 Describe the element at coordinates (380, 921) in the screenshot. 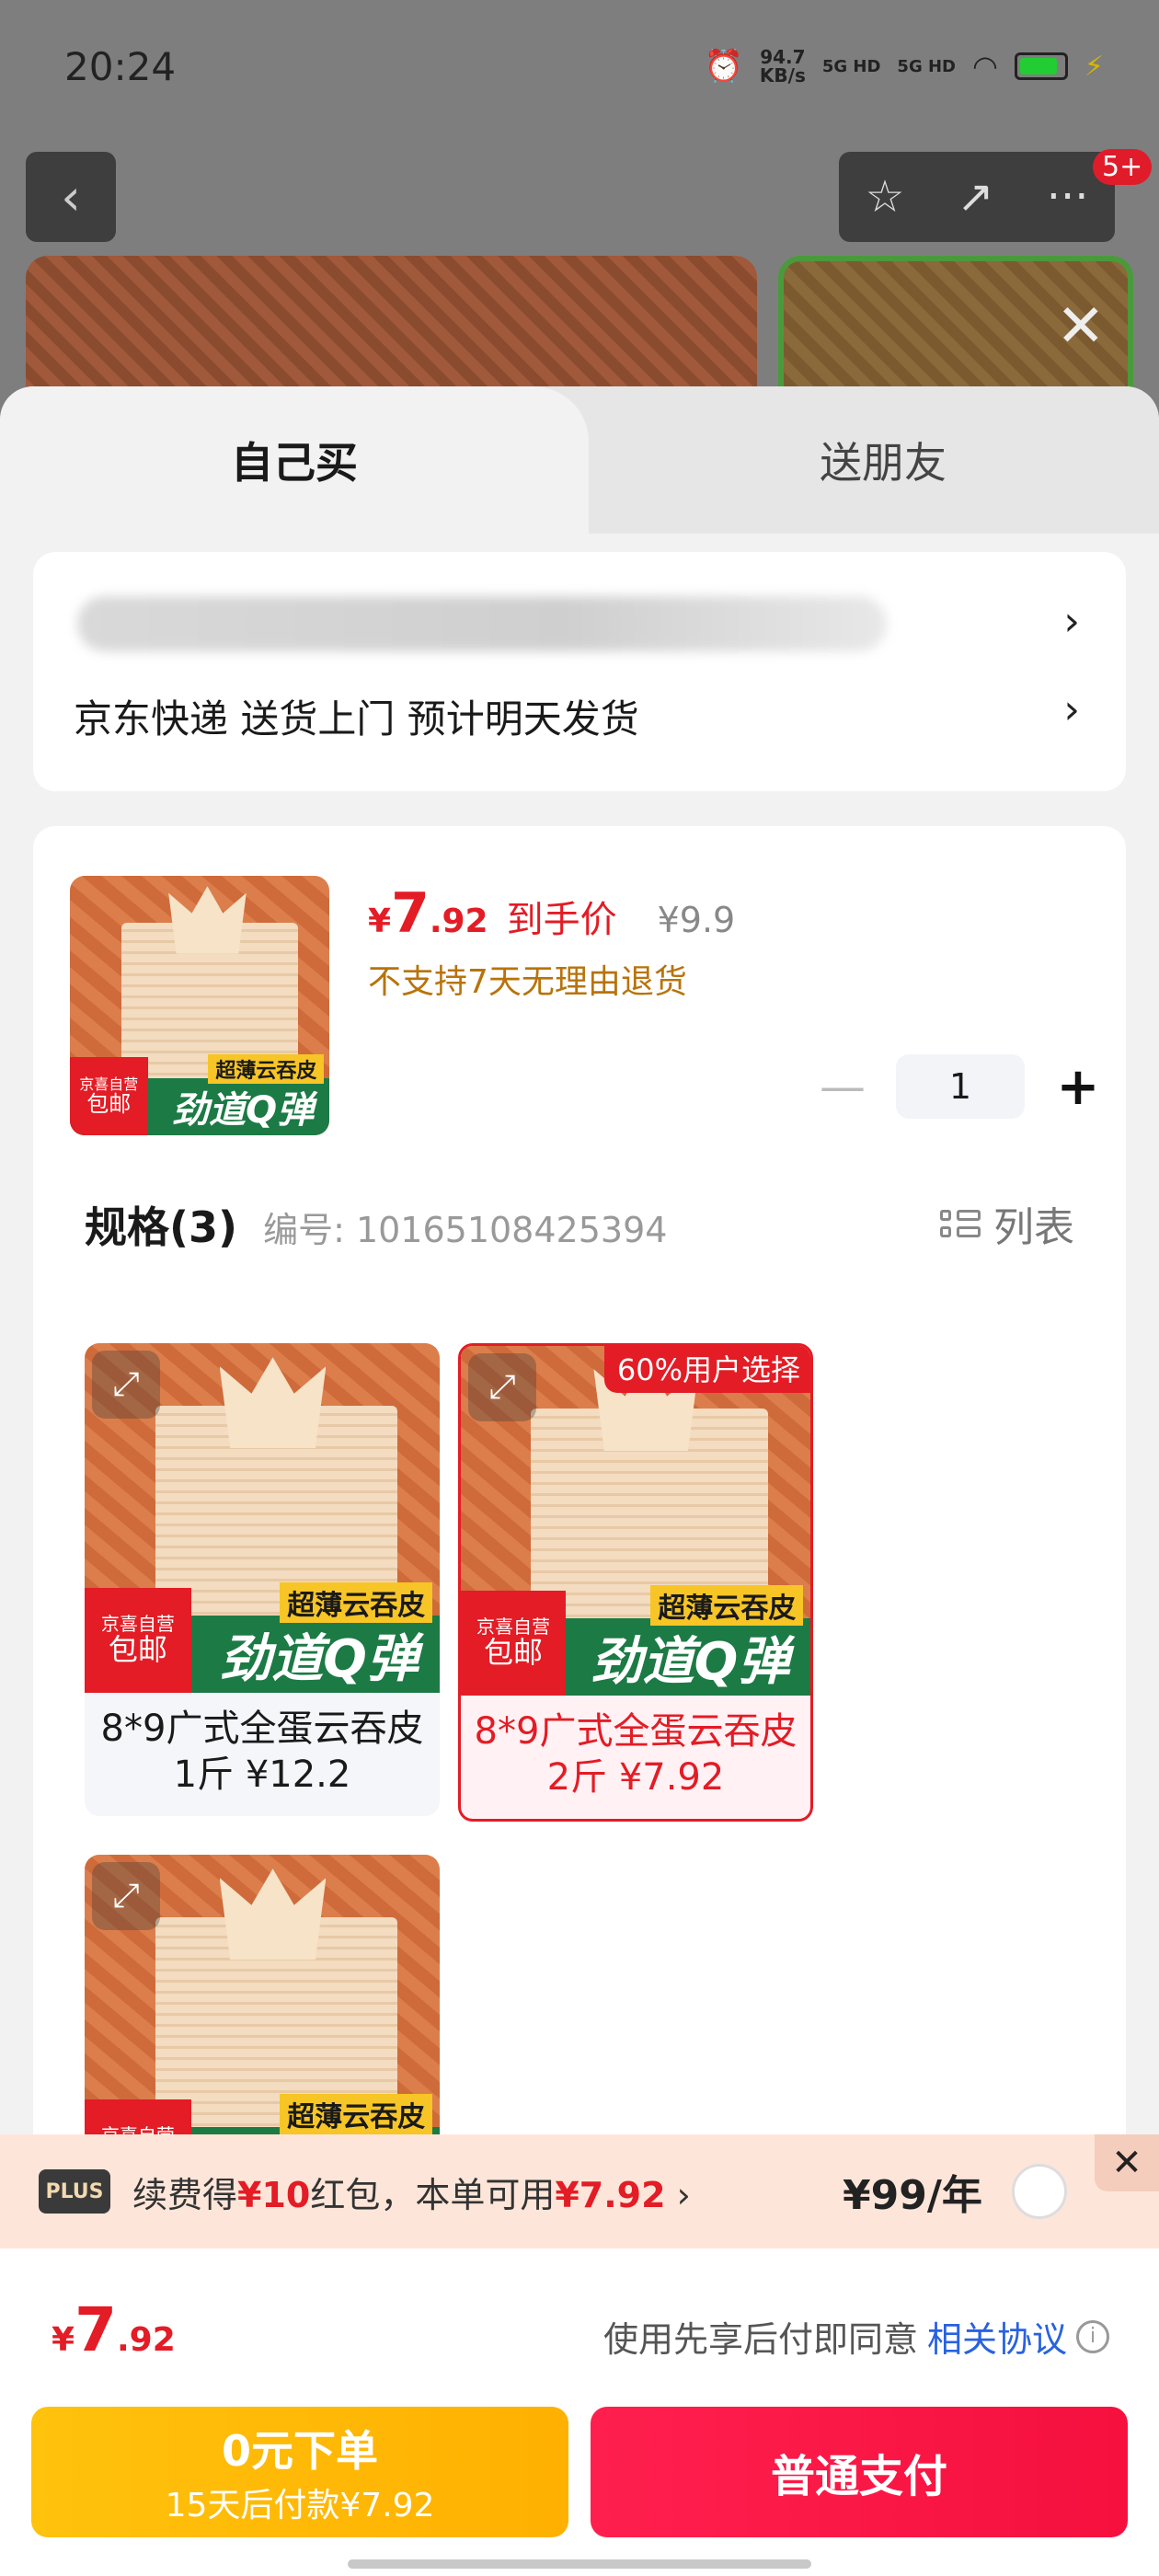

I see `final-price-currency: ¥` at that location.